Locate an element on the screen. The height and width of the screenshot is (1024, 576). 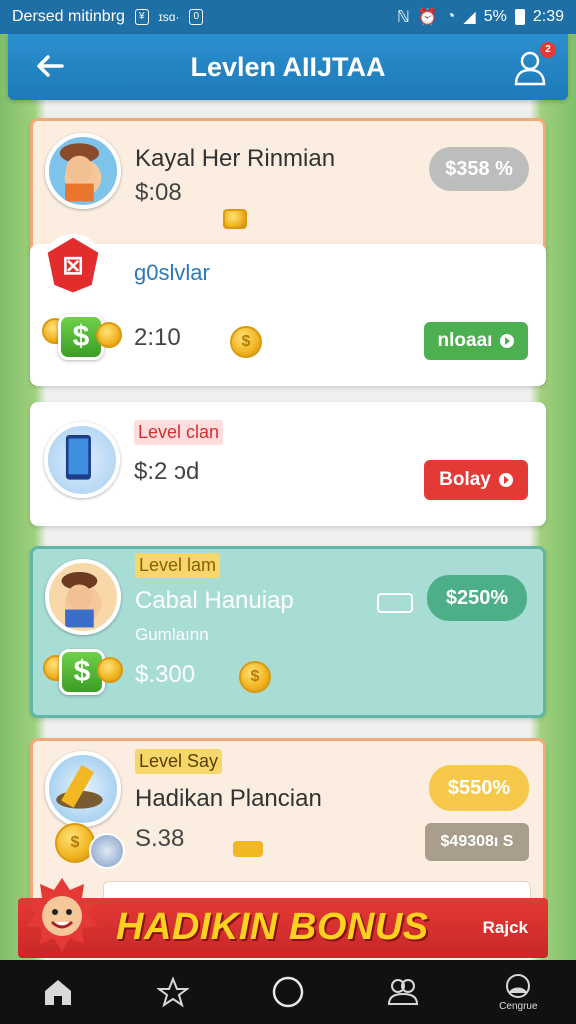
reward-percent-pill: $358 % is located at coordinates (479, 169).